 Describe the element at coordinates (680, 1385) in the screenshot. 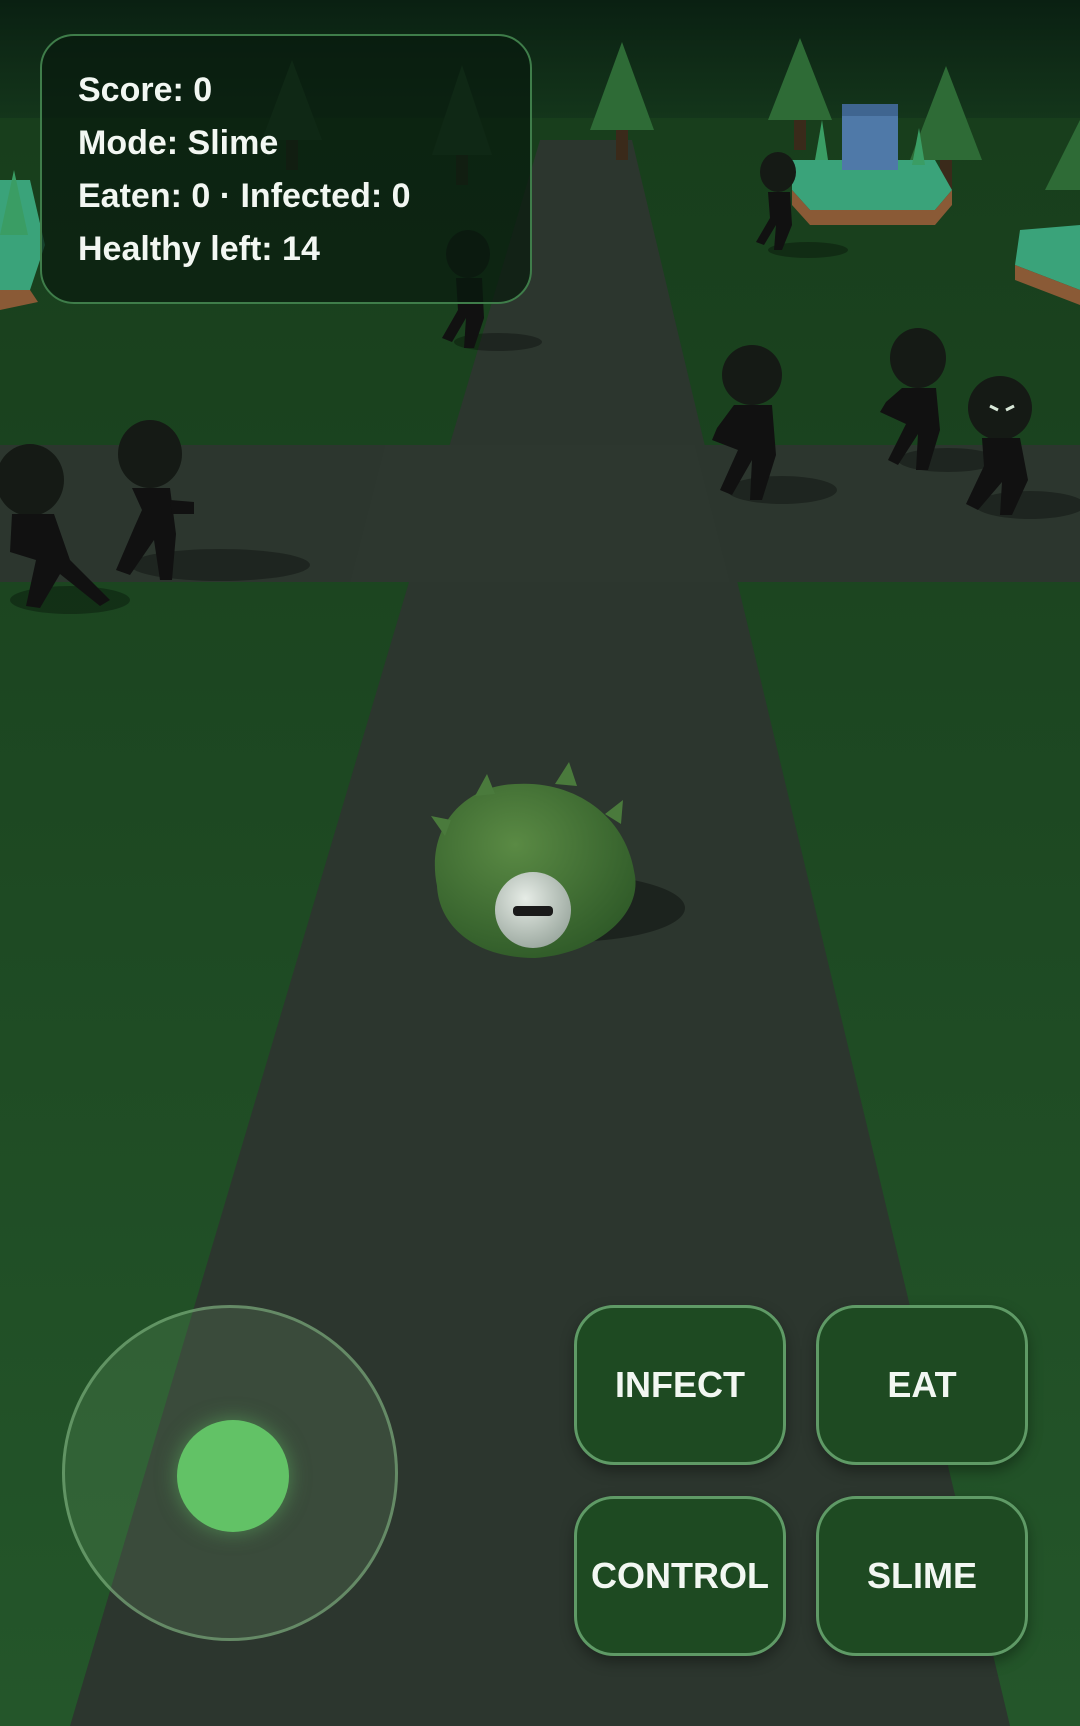

I see `infect-button: INFECT` at that location.